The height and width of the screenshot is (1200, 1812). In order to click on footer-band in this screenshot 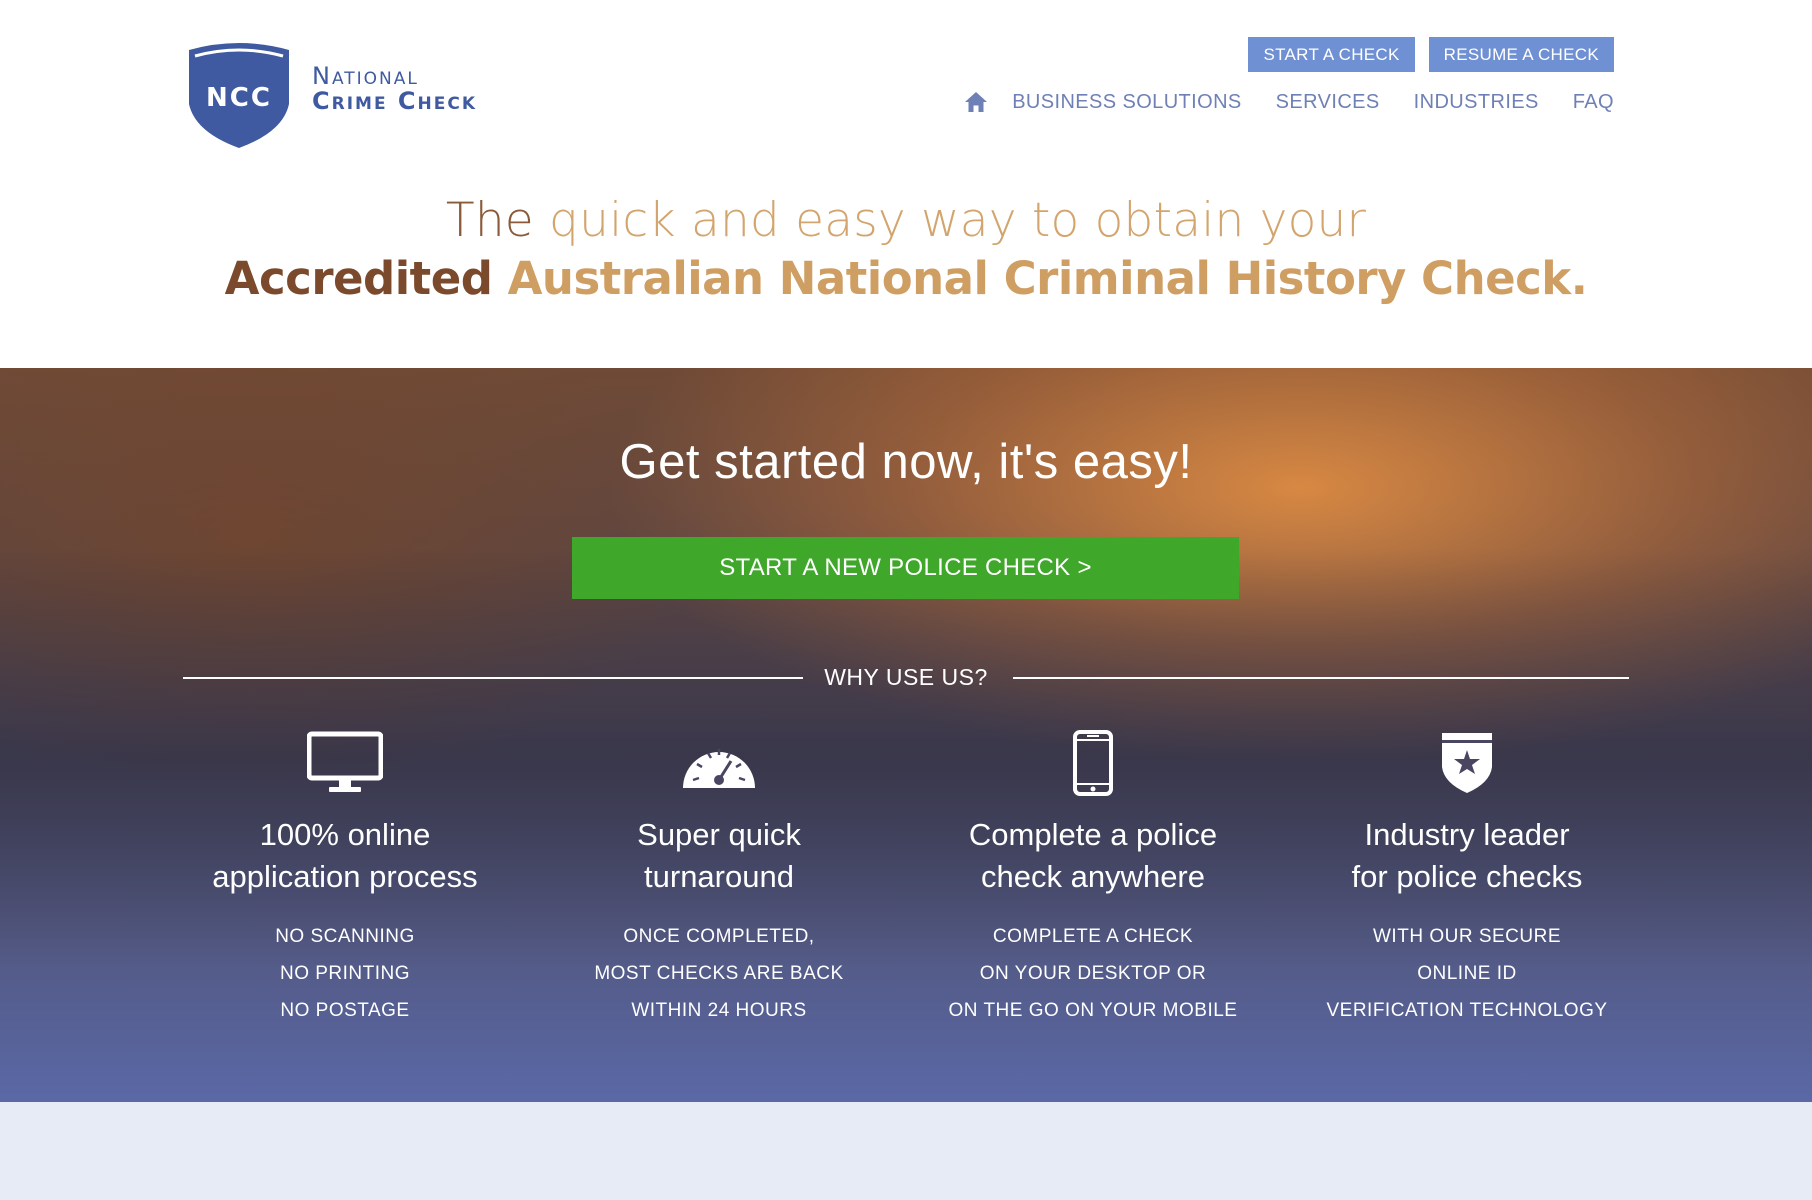, I will do `click(906, 1151)`.